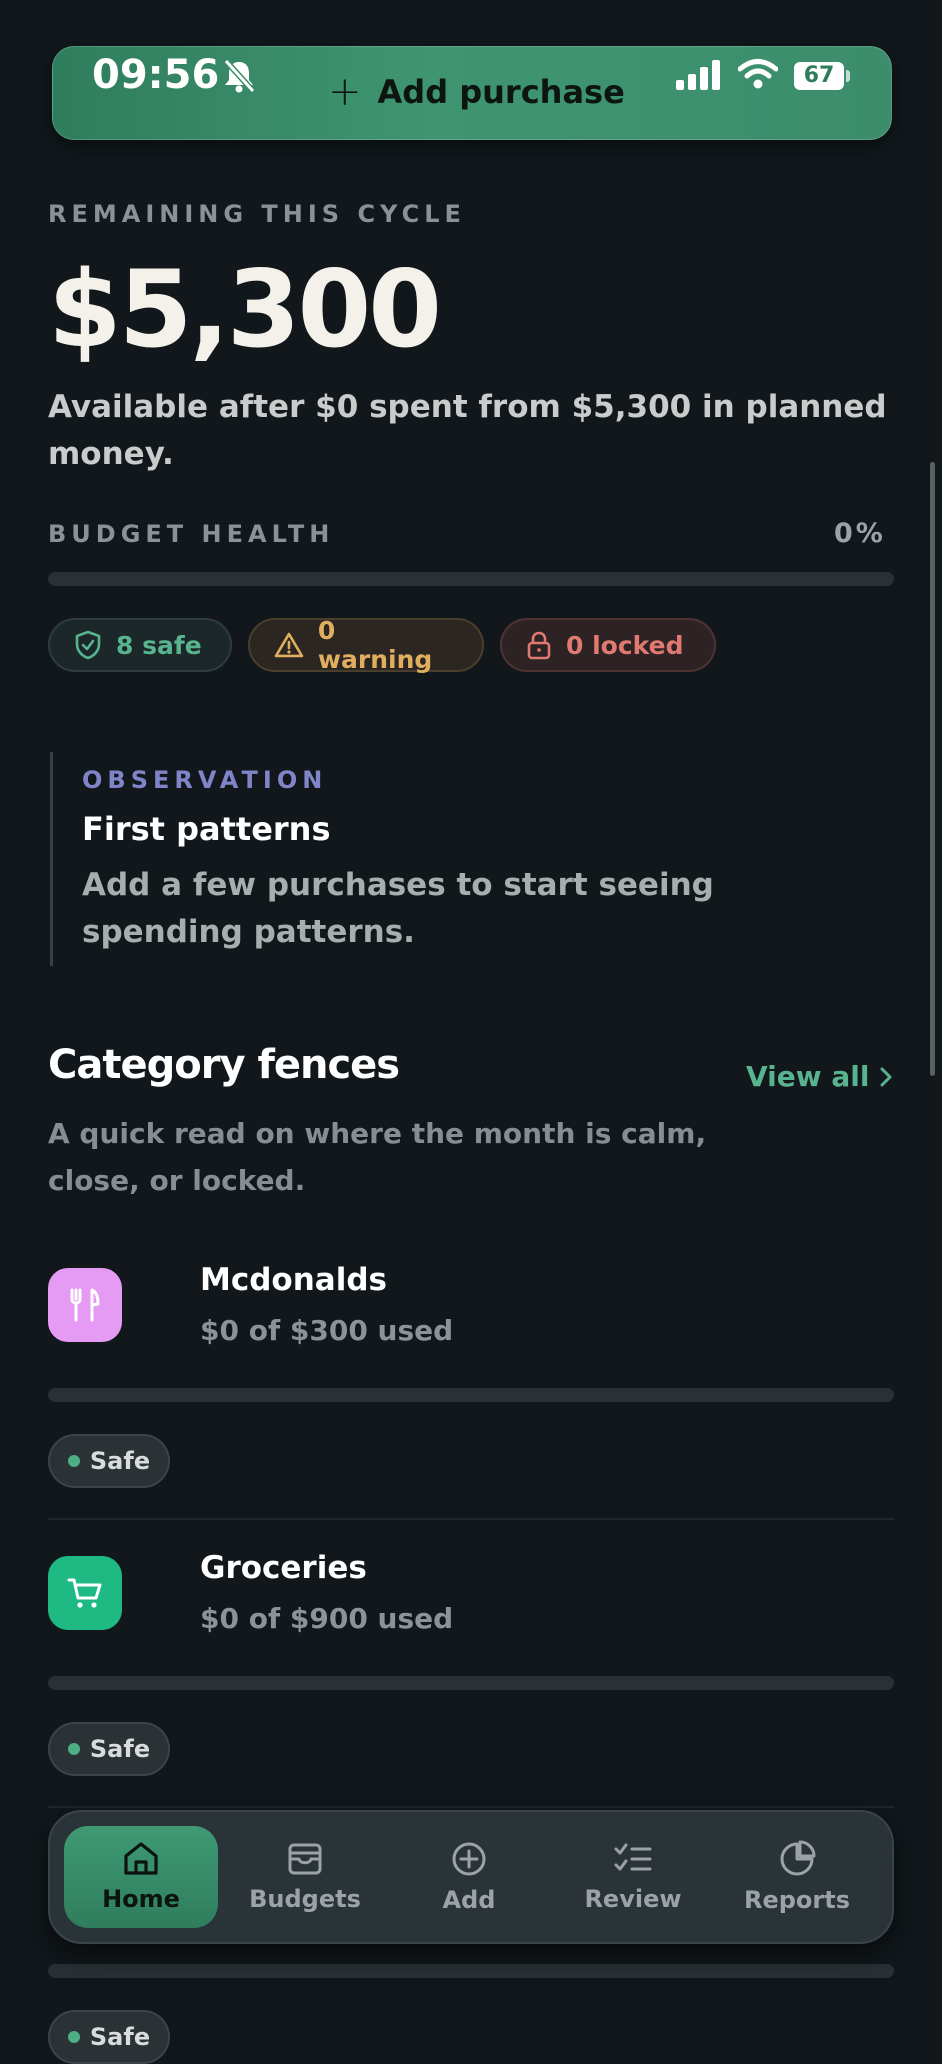 The height and width of the screenshot is (2064, 942). I want to click on utensils-icon, so click(85, 1305).